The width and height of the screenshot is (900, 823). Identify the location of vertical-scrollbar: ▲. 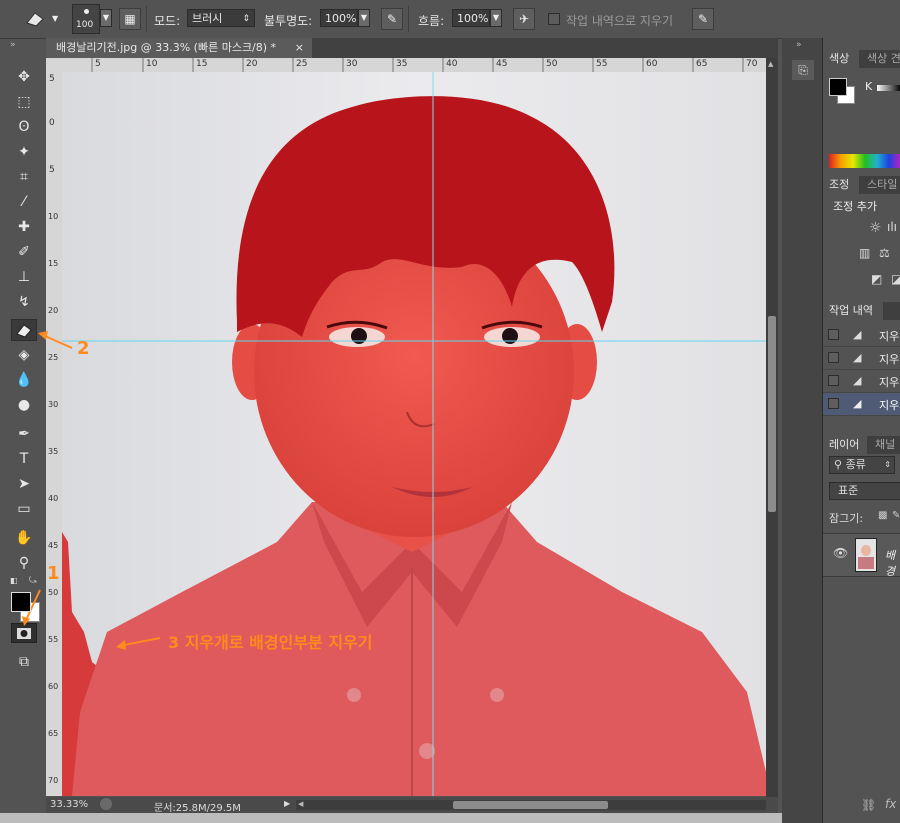
(772, 427).